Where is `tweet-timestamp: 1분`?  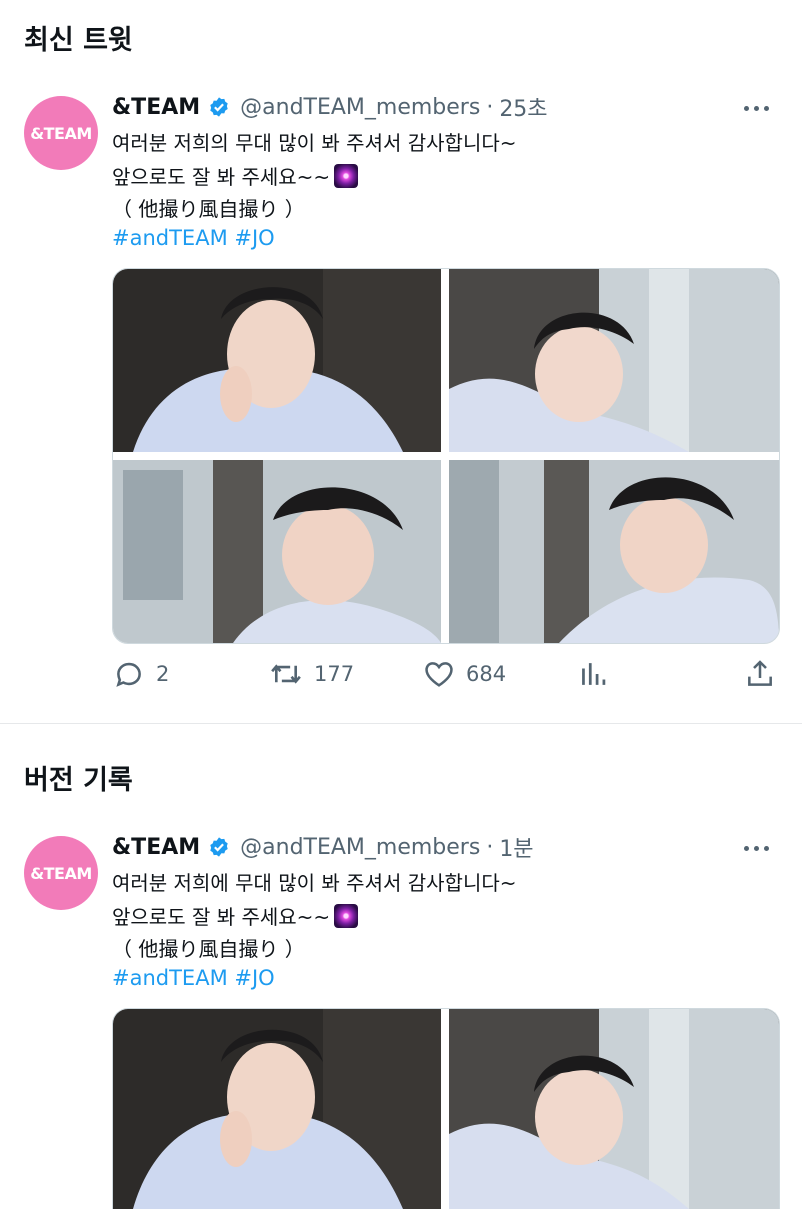 tweet-timestamp: 1분 is located at coordinates (516, 847).